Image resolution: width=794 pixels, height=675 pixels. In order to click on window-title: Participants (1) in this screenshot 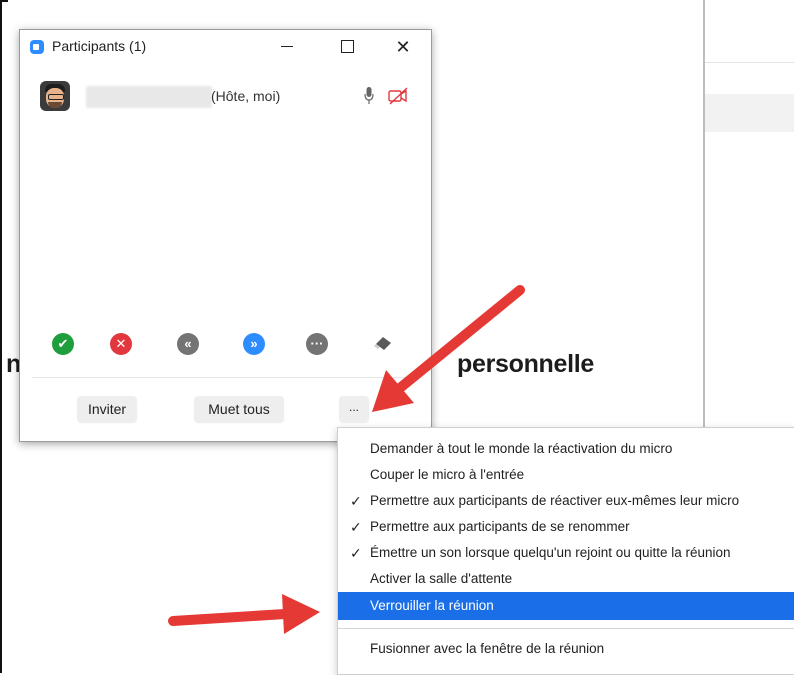, I will do `click(99, 46)`.